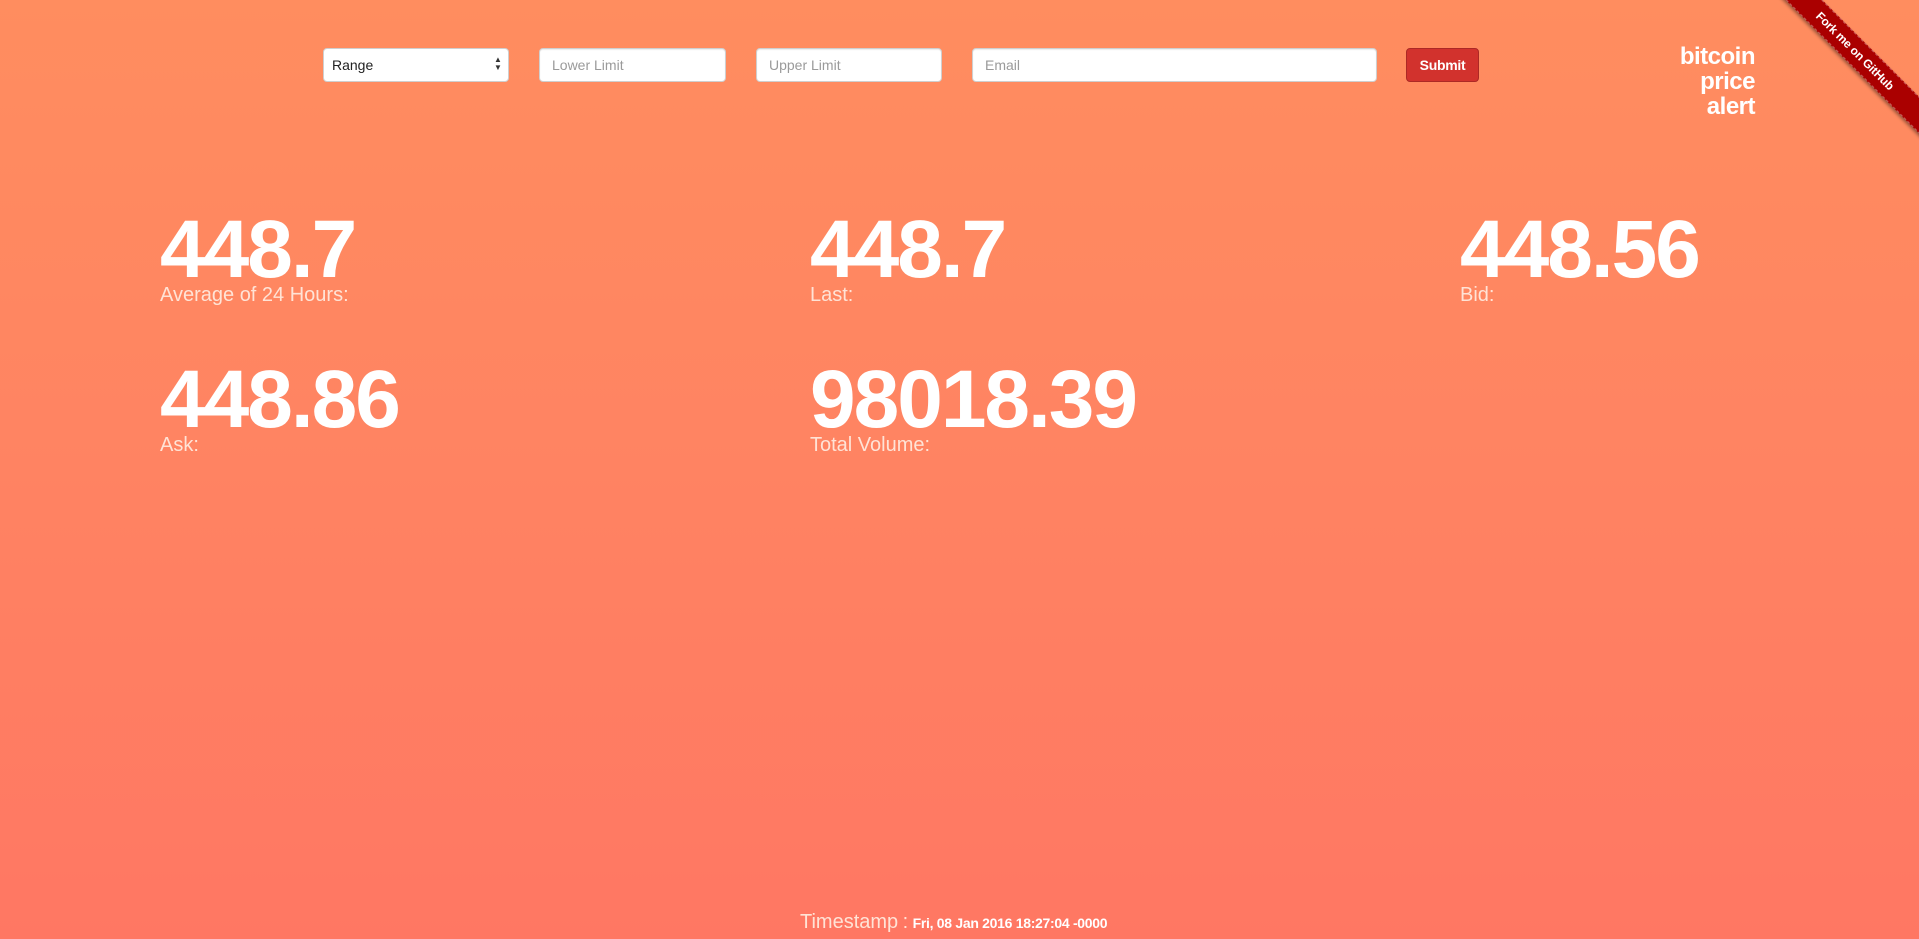 The width and height of the screenshot is (1919, 939). What do you see at coordinates (974, 399) in the screenshot?
I see `stat-value: 98018.39` at bounding box center [974, 399].